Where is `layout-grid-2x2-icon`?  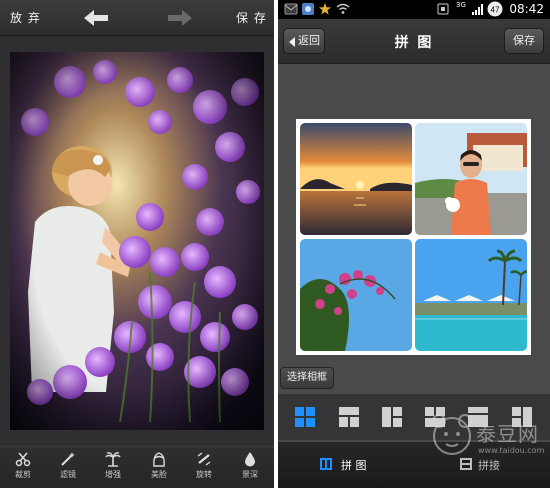
layout-grid-2x2-icon is located at coordinates (305, 417).